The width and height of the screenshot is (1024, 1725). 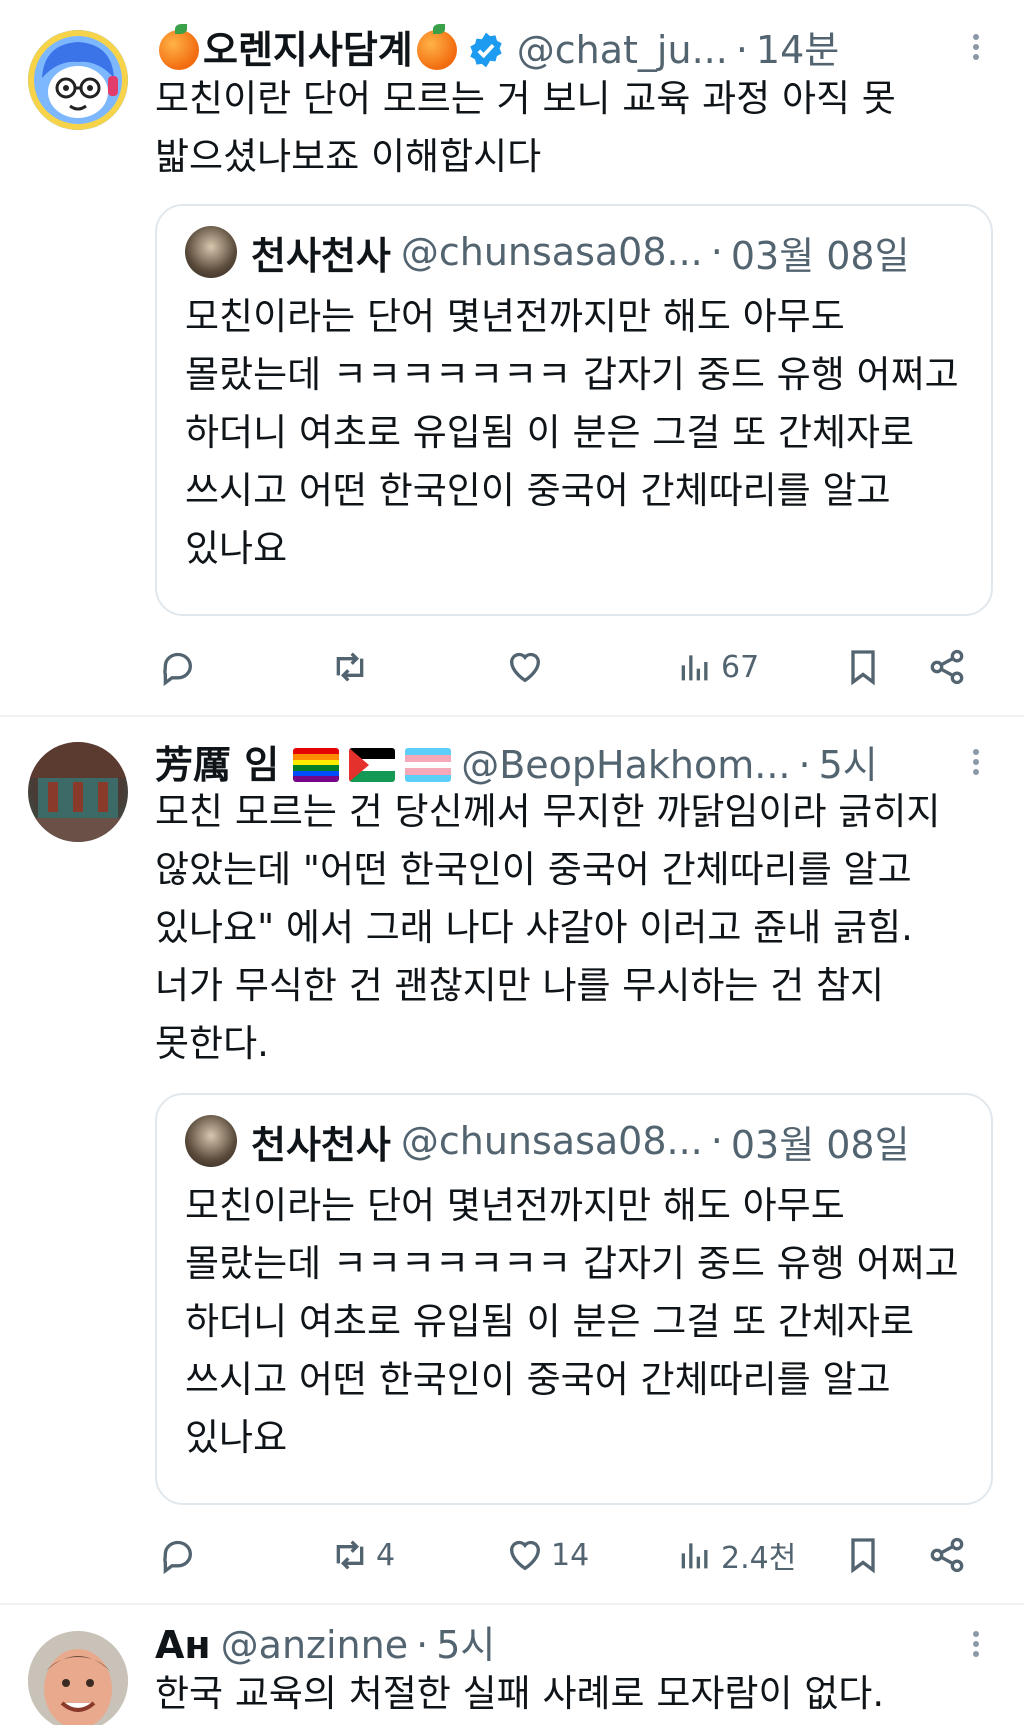 I want to click on views-button: 2.4천, so click(x=735, y=1555).